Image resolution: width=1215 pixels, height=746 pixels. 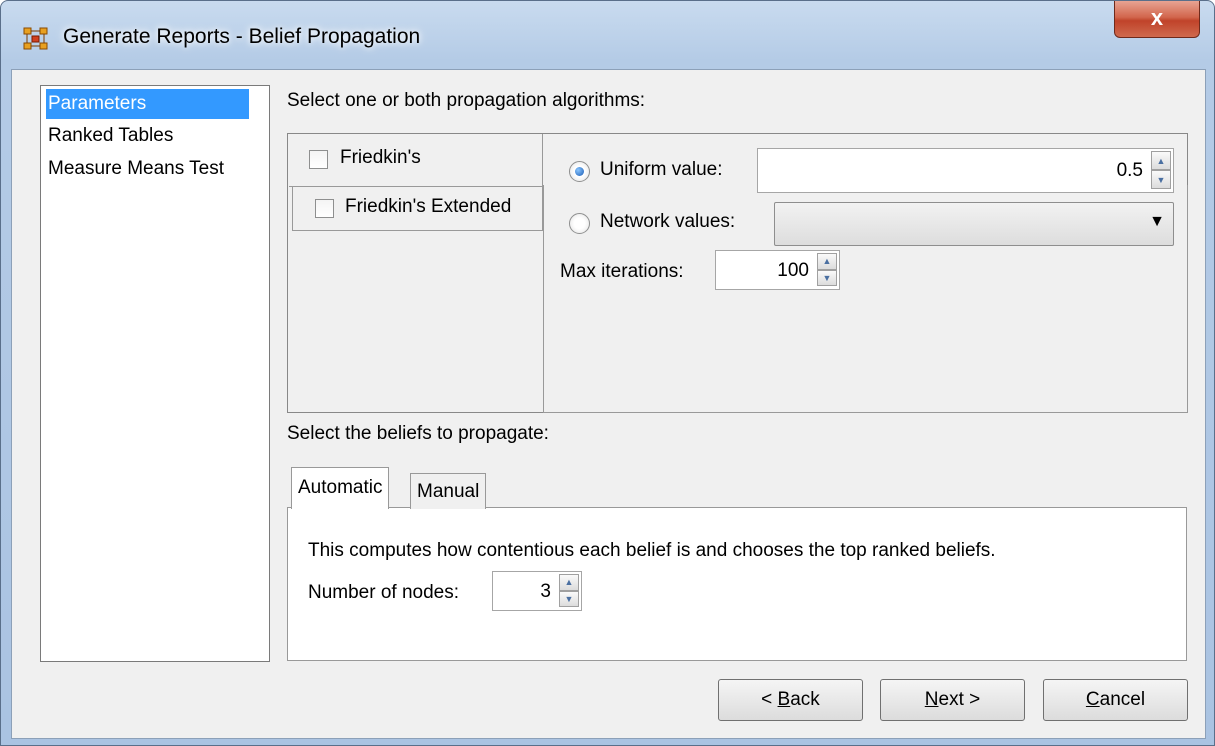 I want to click on back-button-mnemonic: B, so click(x=784, y=699).